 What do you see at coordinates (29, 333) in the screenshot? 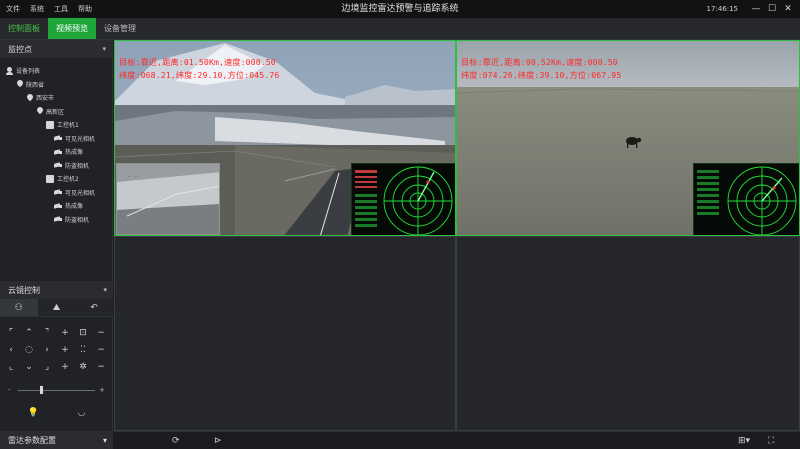
I see `pan-up-button: ⌃` at bounding box center [29, 333].